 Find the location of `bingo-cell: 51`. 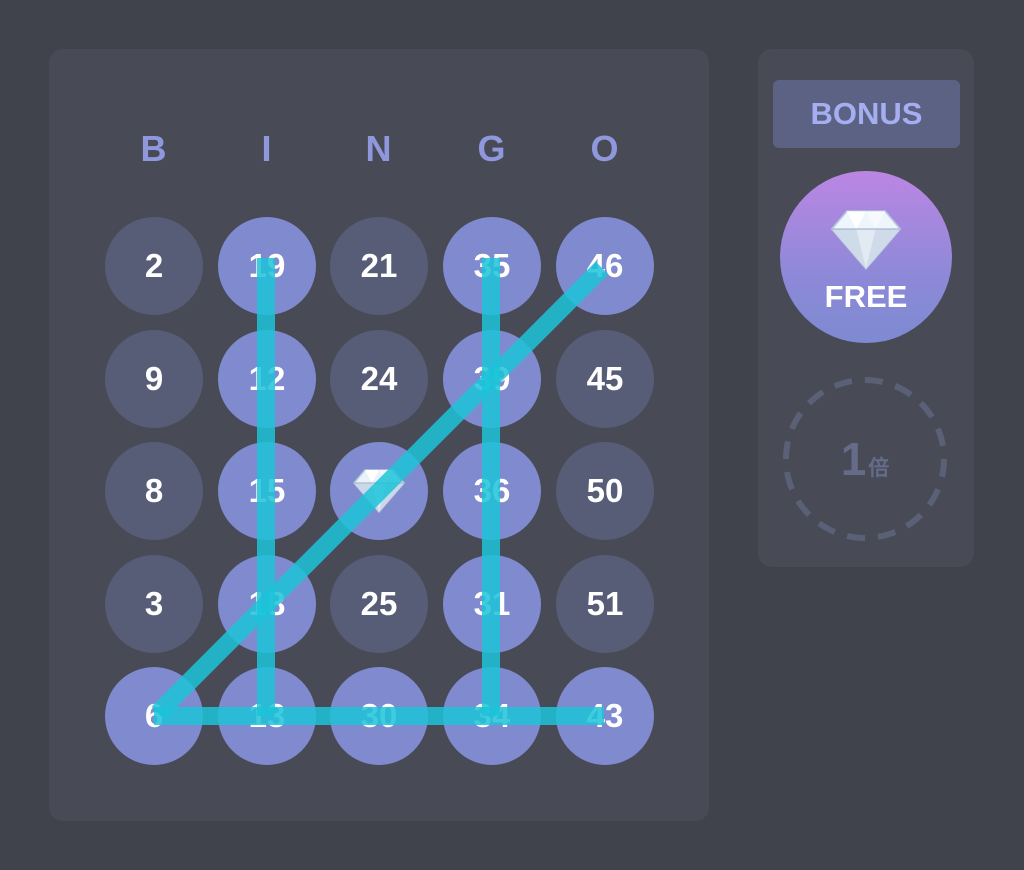

bingo-cell: 51 is located at coordinates (605, 604).